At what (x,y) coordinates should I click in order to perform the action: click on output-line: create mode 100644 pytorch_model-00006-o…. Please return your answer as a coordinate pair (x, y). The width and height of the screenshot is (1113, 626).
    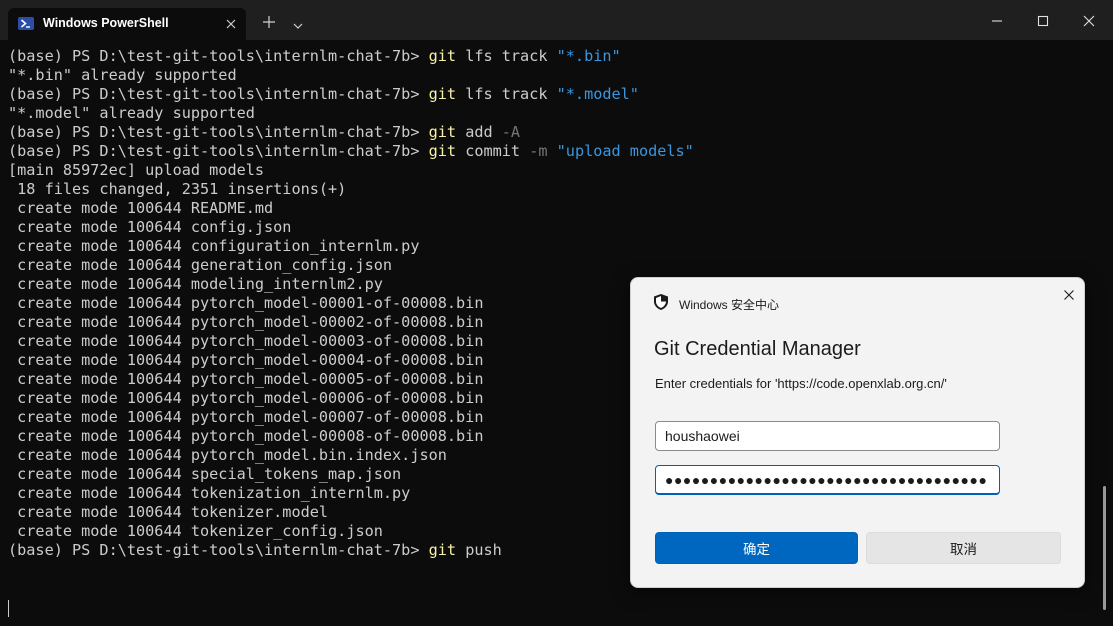
    Looking at the image, I should click on (351, 398).